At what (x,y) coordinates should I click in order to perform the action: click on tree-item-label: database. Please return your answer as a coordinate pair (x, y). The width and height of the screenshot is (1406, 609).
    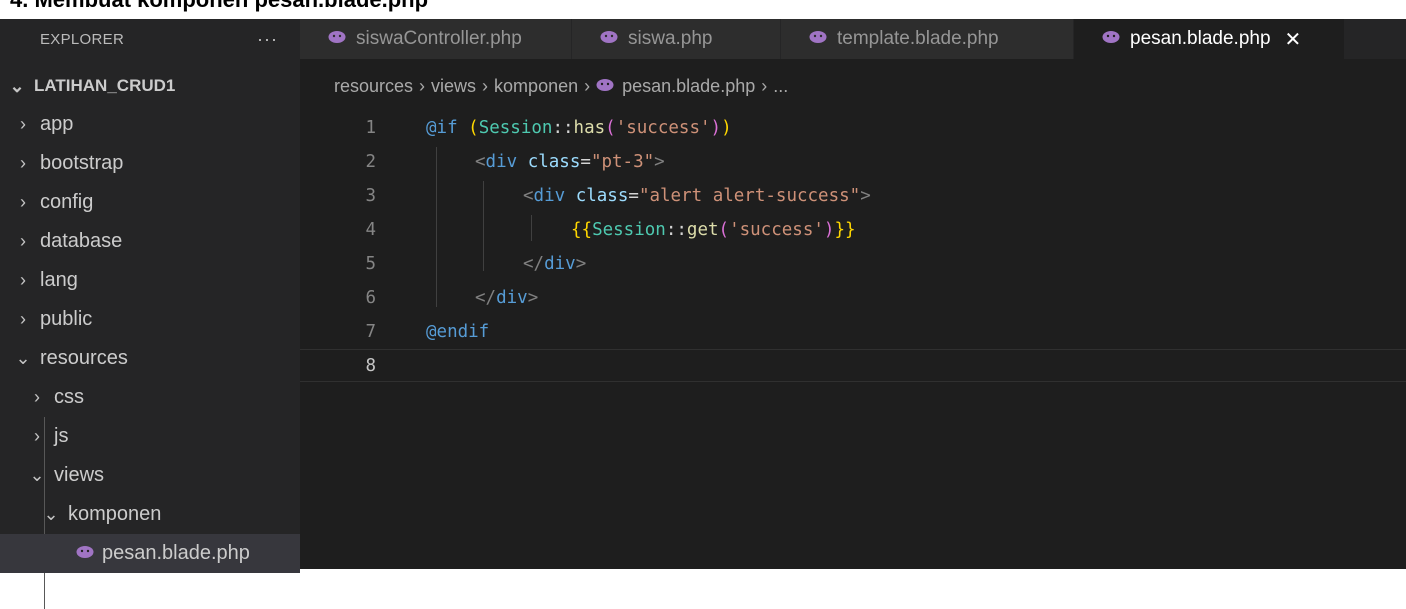
    Looking at the image, I should click on (81, 241).